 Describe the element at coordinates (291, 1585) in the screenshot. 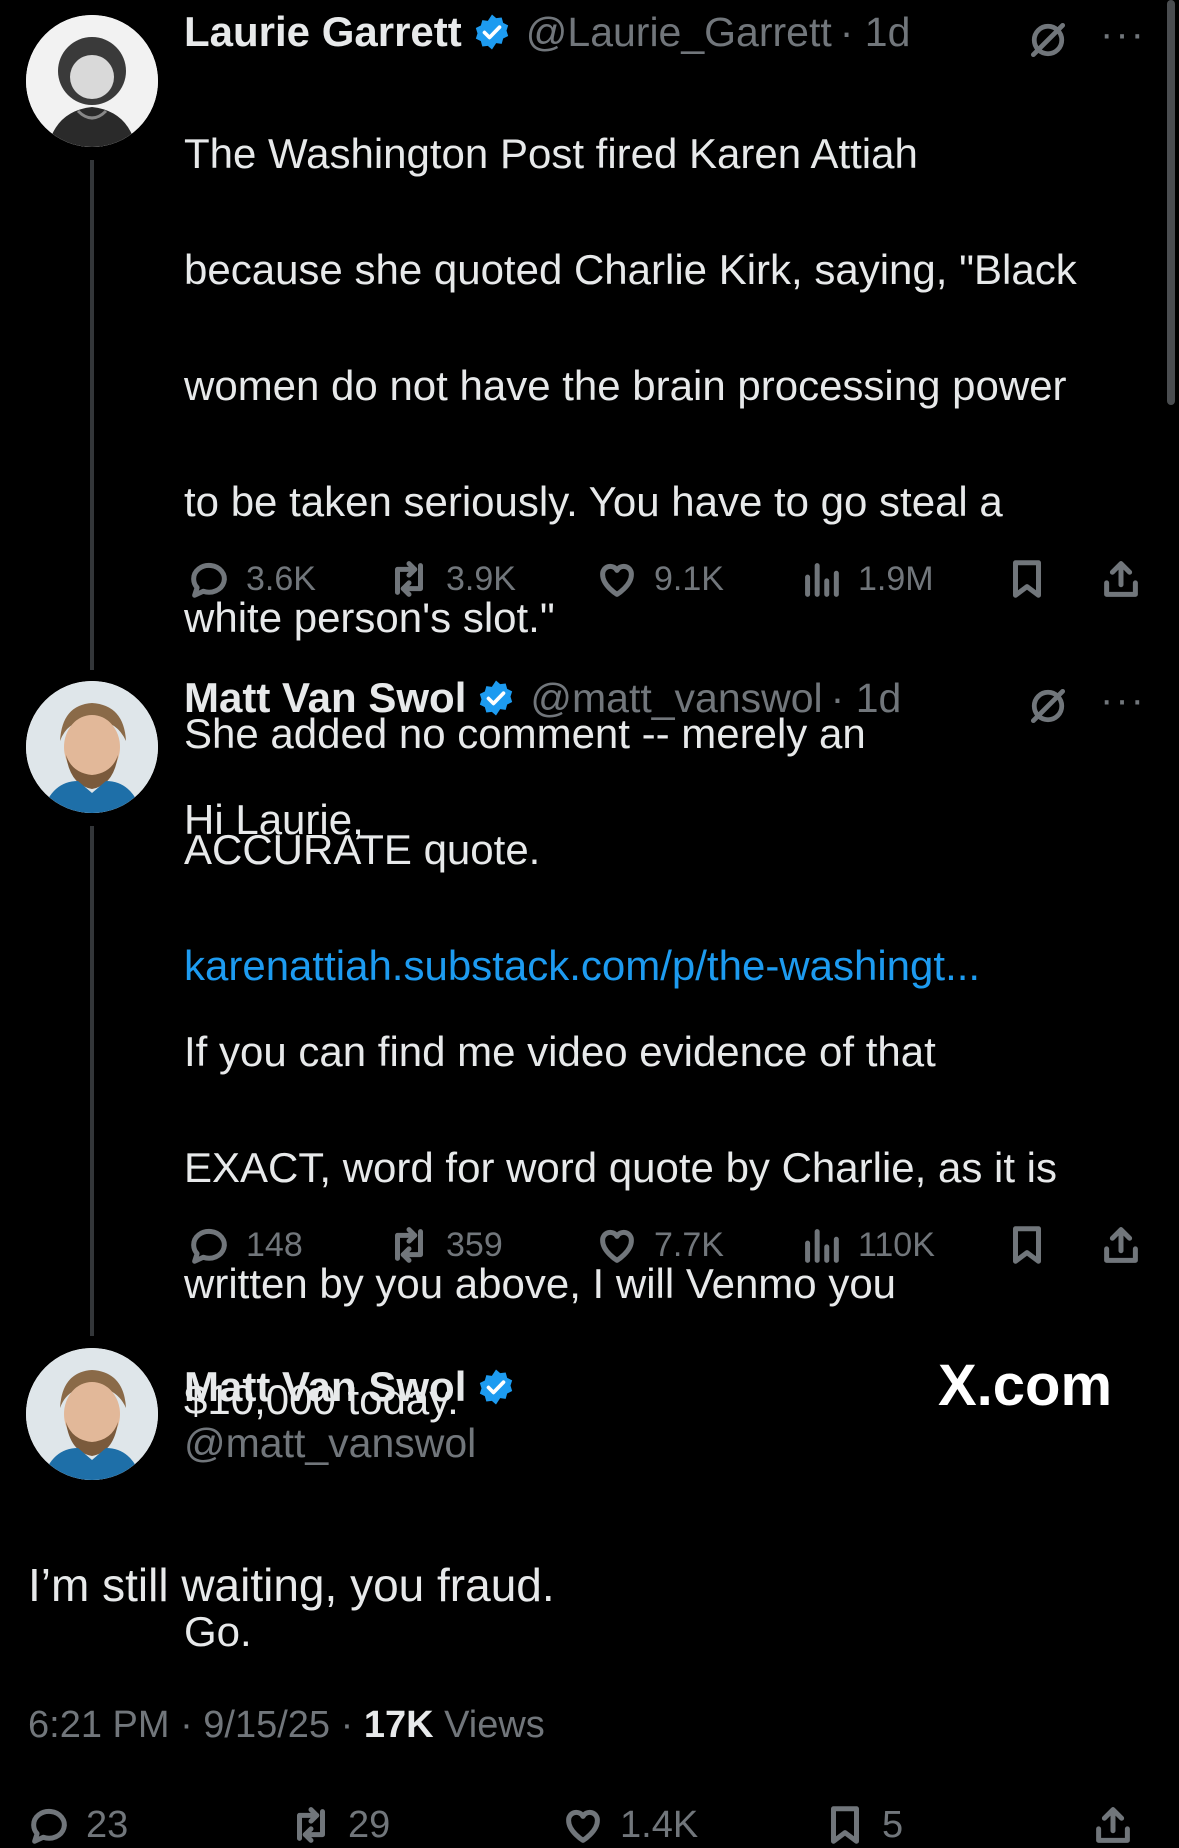

I see `tweet-text: I’m still waiting, you fraud.` at that location.